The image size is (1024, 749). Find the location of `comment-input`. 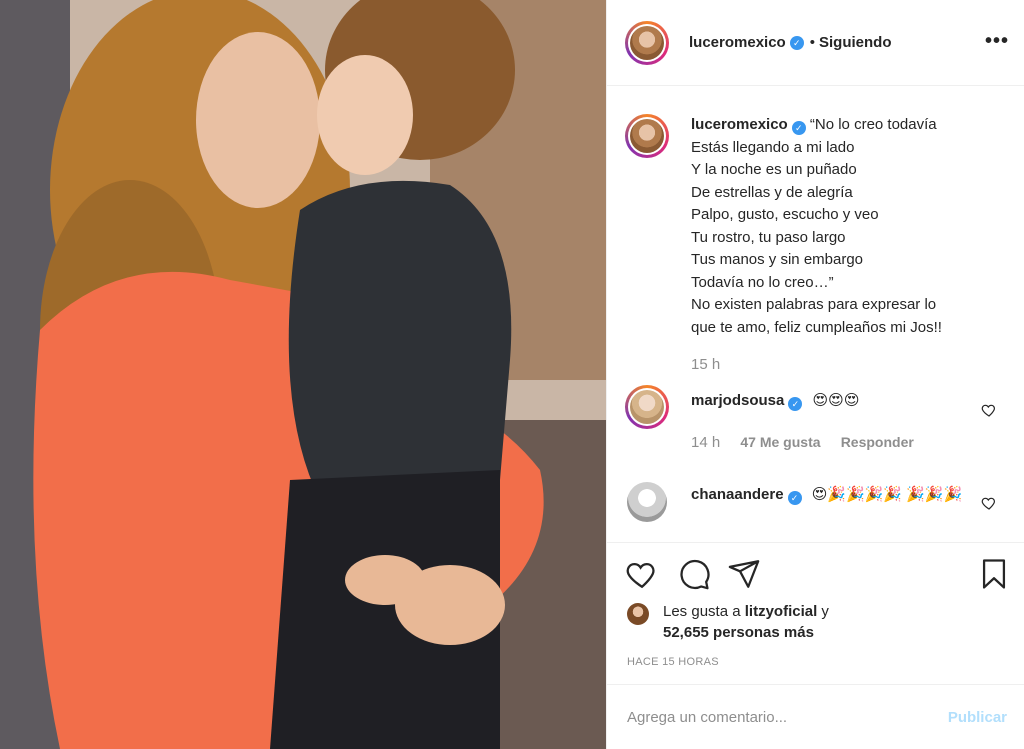

comment-input is located at coordinates (777, 717).